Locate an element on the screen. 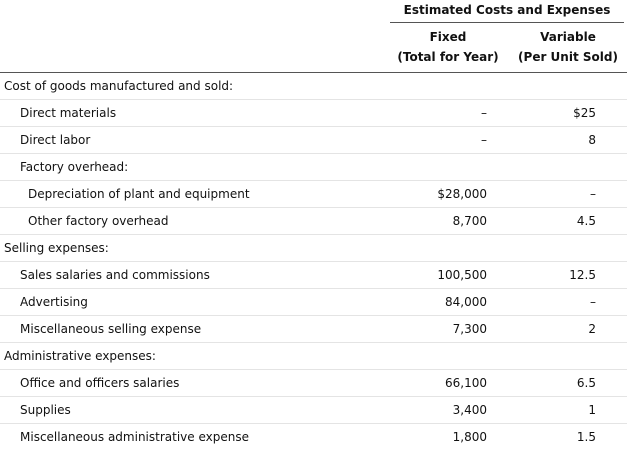 The width and height of the screenshot is (627, 451). row-label: Other factory overhead is located at coordinates (98, 221).